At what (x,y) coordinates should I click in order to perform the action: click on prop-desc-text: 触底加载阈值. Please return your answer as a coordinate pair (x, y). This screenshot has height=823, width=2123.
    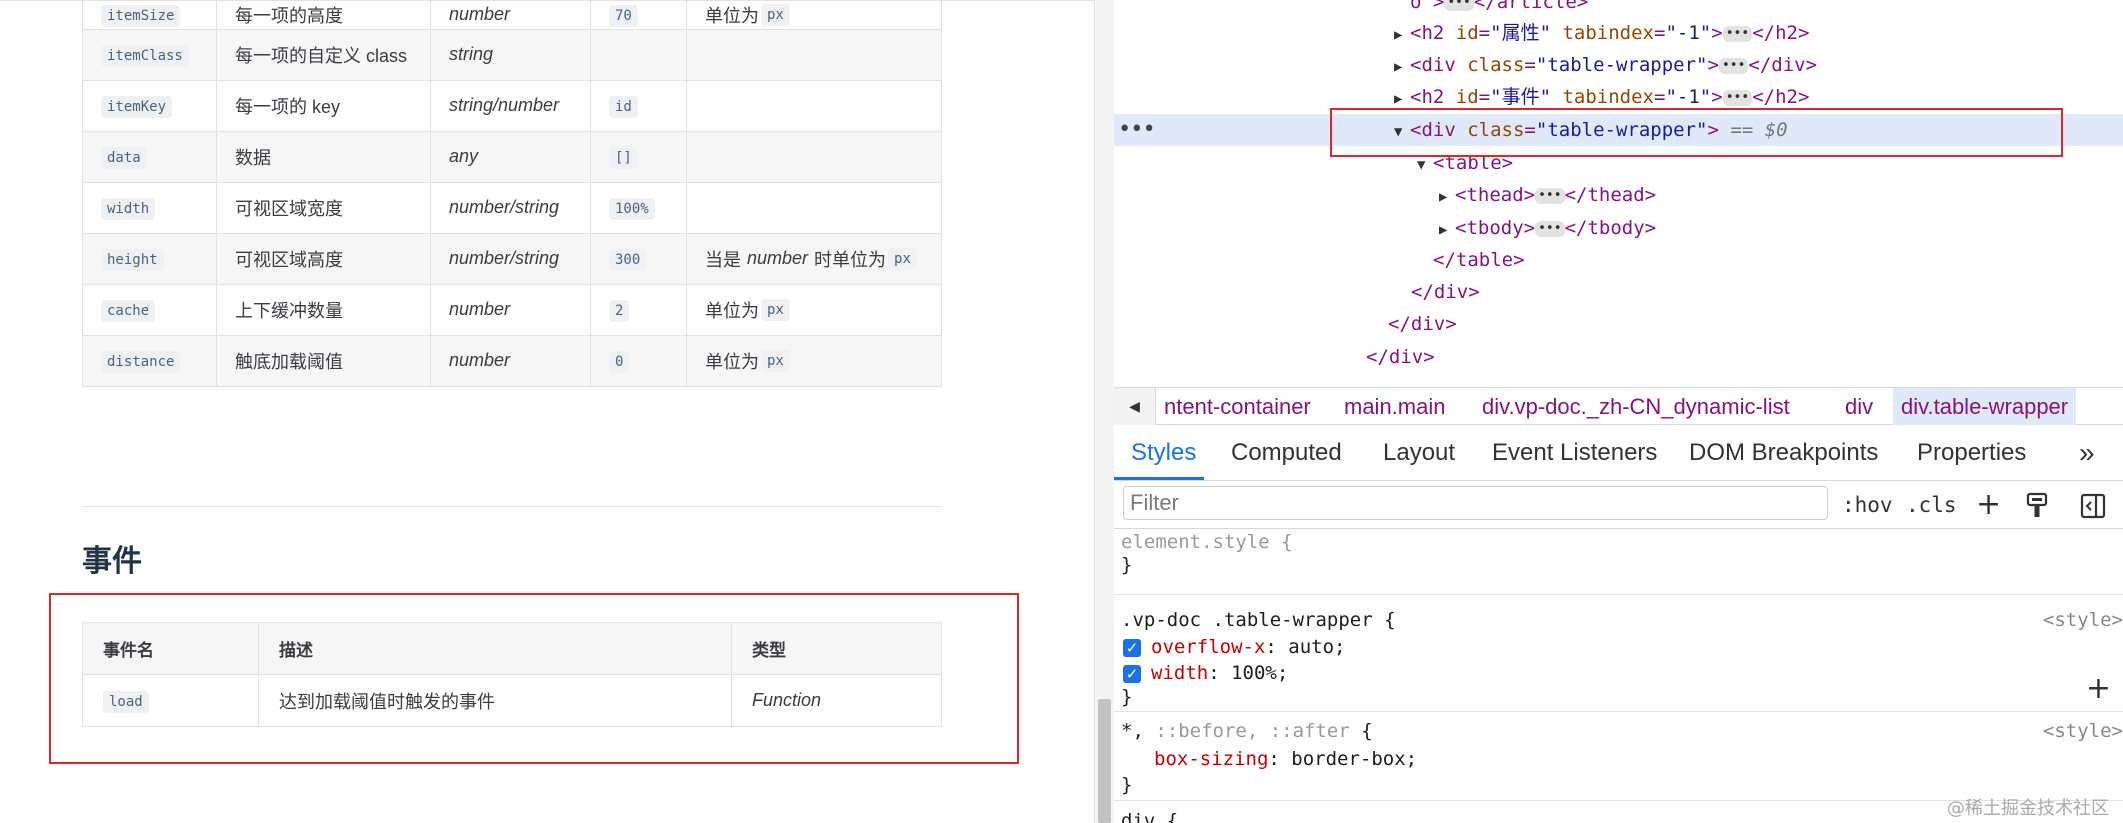
    Looking at the image, I should click on (289, 361).